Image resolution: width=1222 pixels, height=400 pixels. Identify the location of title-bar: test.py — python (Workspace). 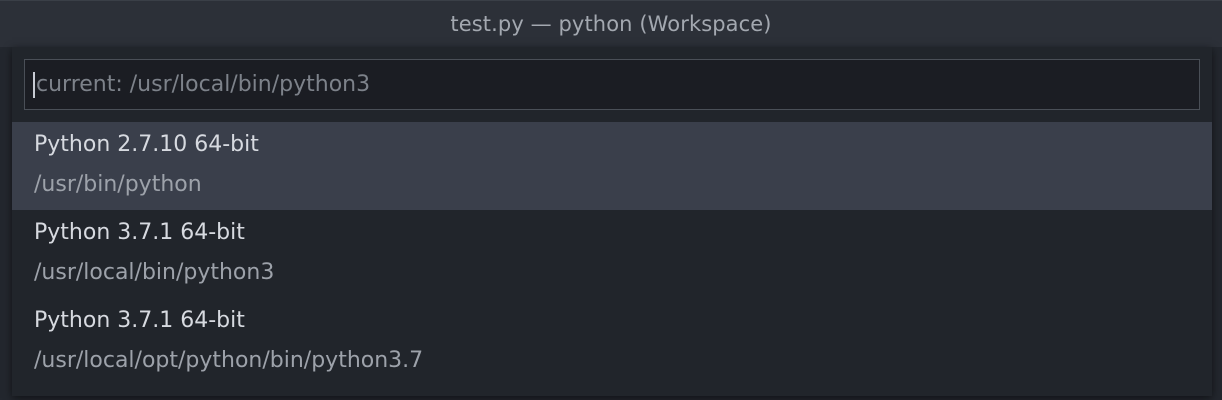
(611, 23).